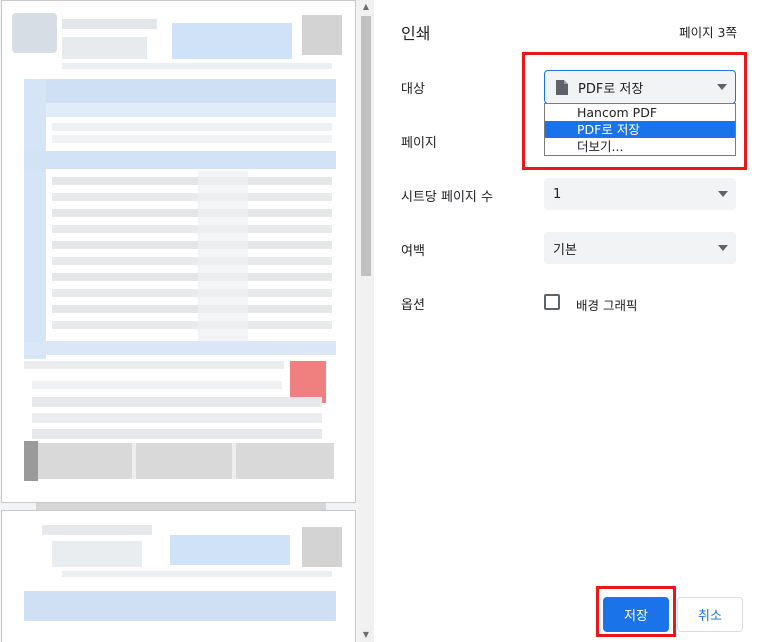 The image size is (759, 642). I want to click on save-highlight, so click(636, 611).